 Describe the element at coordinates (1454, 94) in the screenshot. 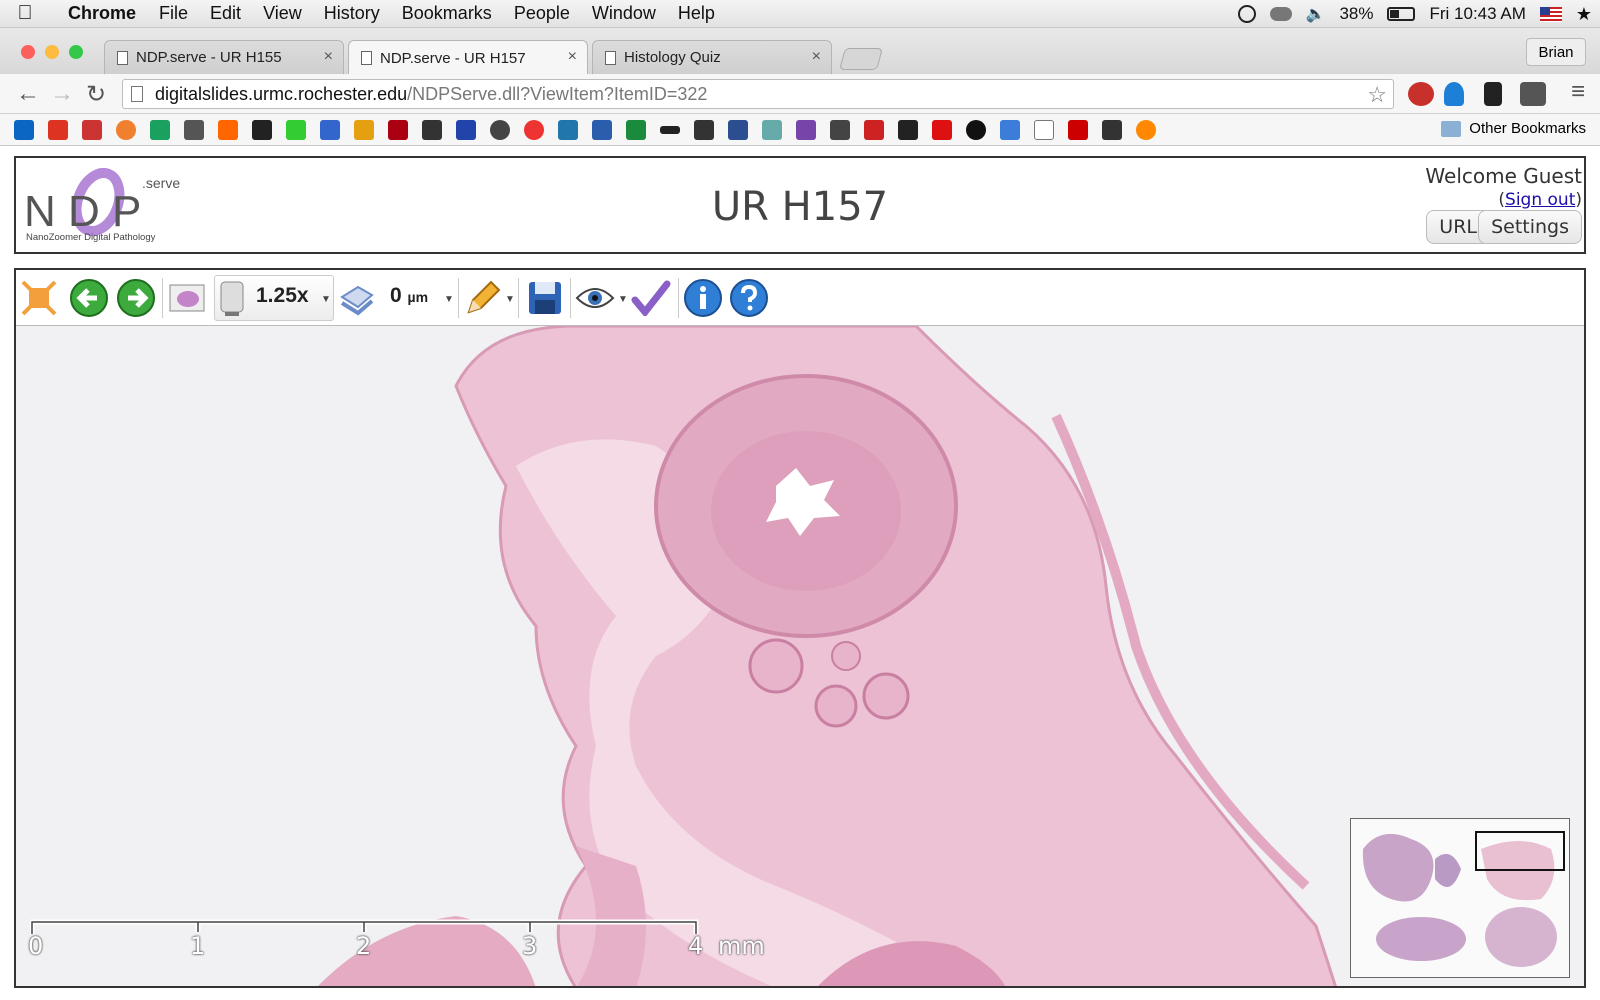

I see `extension-v-icon` at that location.